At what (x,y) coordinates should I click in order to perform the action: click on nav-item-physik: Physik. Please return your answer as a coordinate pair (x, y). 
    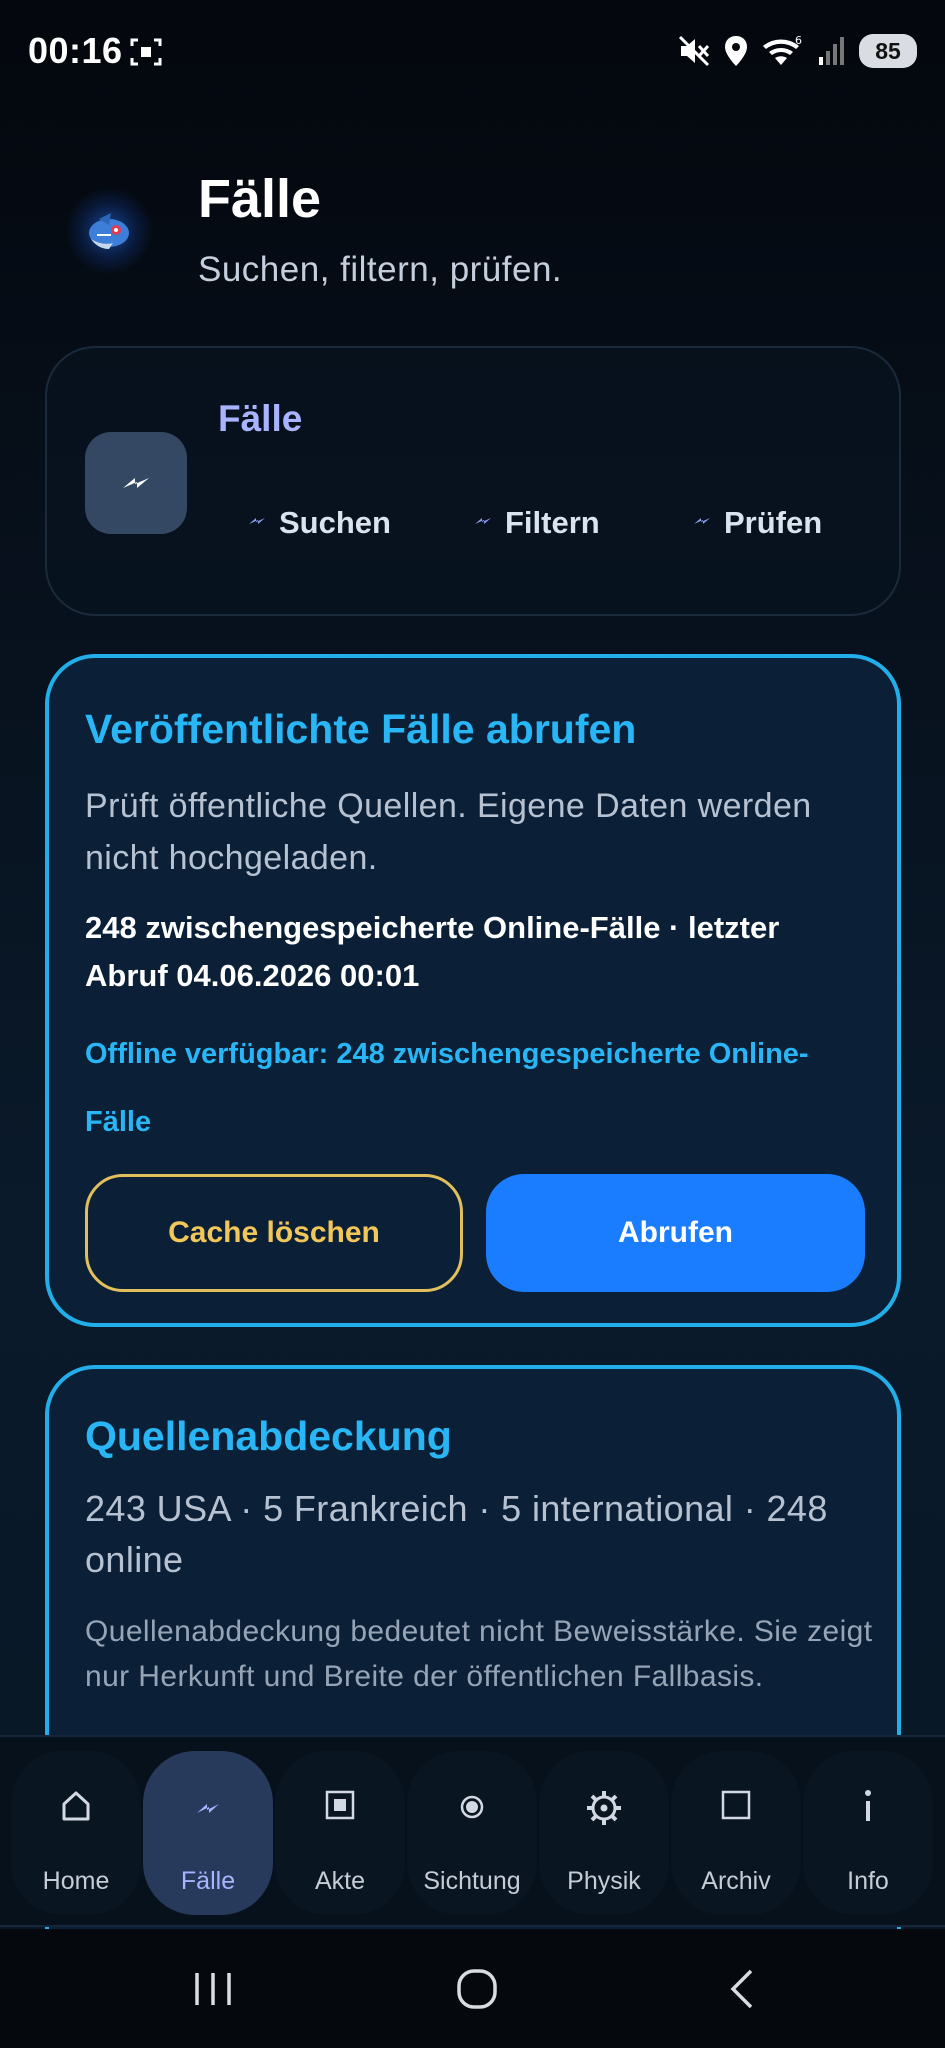
    Looking at the image, I should click on (604, 1833).